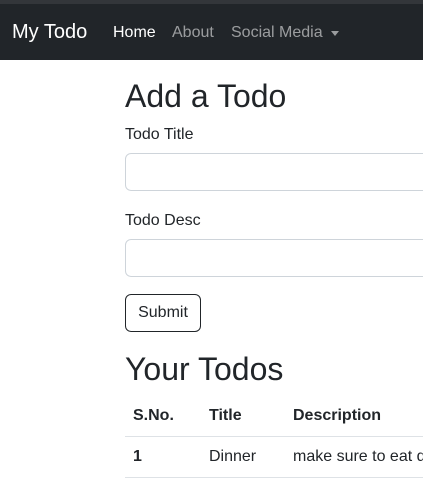 The height and width of the screenshot is (504, 423). What do you see at coordinates (354, 416) in the screenshot?
I see `column-header-description: Description` at bounding box center [354, 416].